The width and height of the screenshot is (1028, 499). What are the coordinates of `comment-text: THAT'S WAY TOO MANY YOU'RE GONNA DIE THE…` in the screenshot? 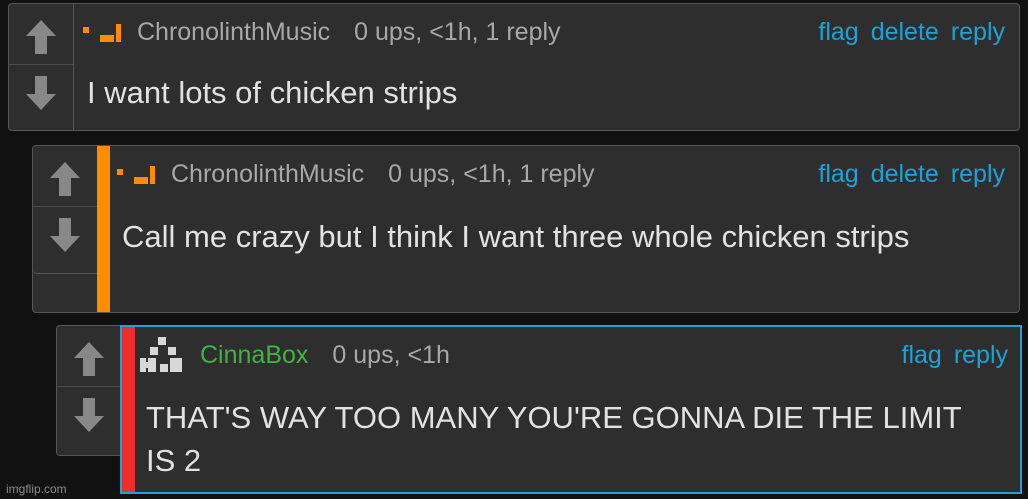 It's located at (554, 439).